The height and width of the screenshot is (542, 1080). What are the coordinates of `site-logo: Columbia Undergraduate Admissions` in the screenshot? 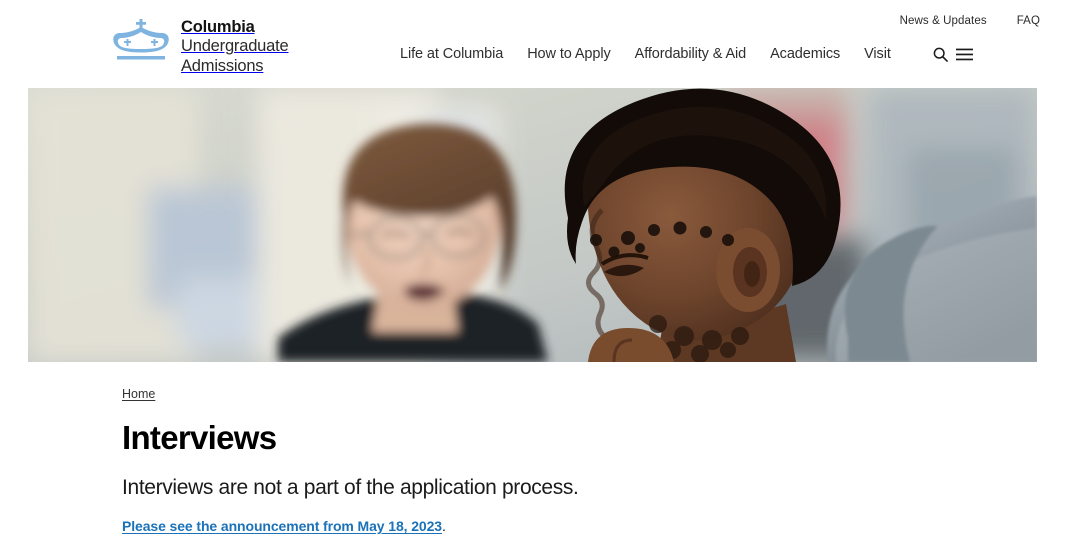 It's located at (200, 46).